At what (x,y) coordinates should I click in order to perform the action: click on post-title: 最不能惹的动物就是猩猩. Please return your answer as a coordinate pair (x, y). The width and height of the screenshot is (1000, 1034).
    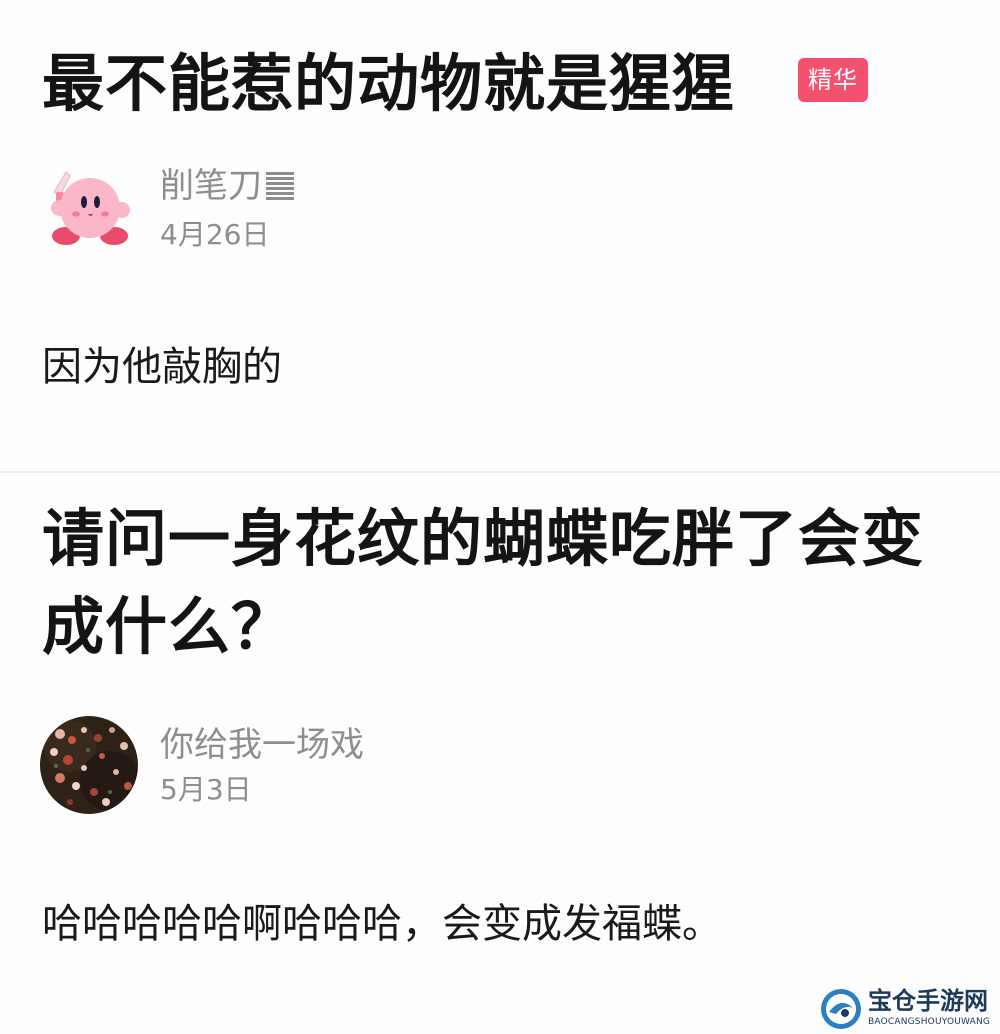
    Looking at the image, I should click on (388, 84).